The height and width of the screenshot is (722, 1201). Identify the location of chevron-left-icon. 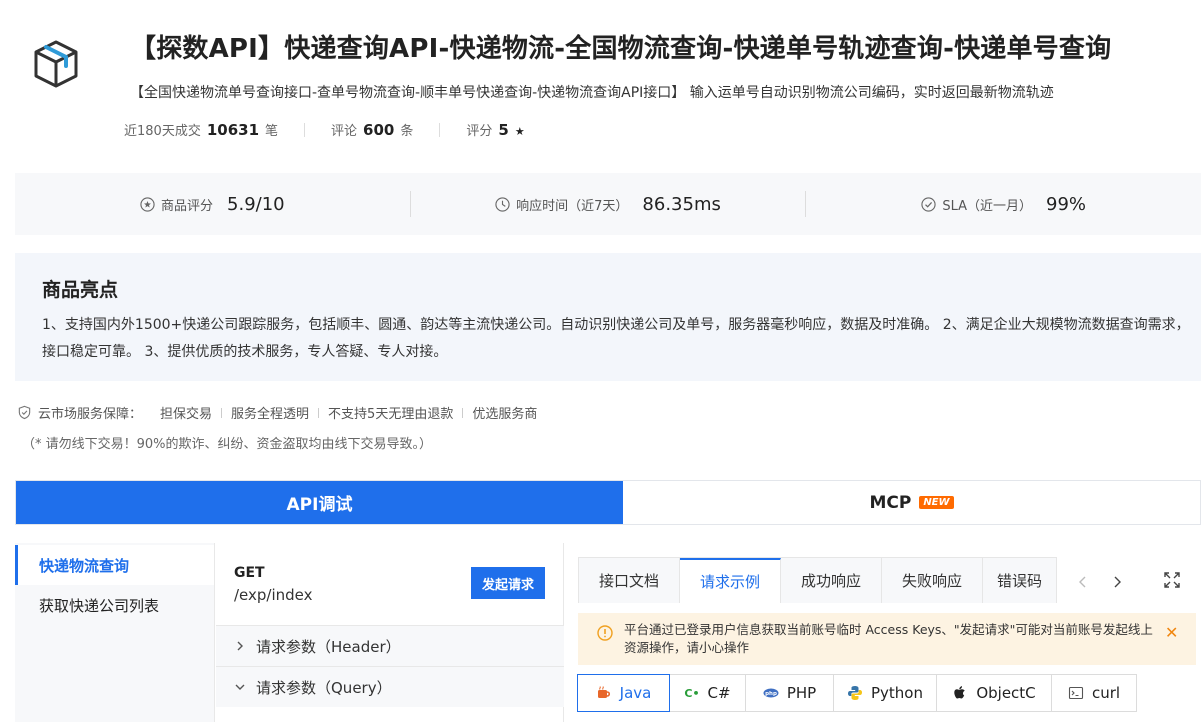
(1083, 582).